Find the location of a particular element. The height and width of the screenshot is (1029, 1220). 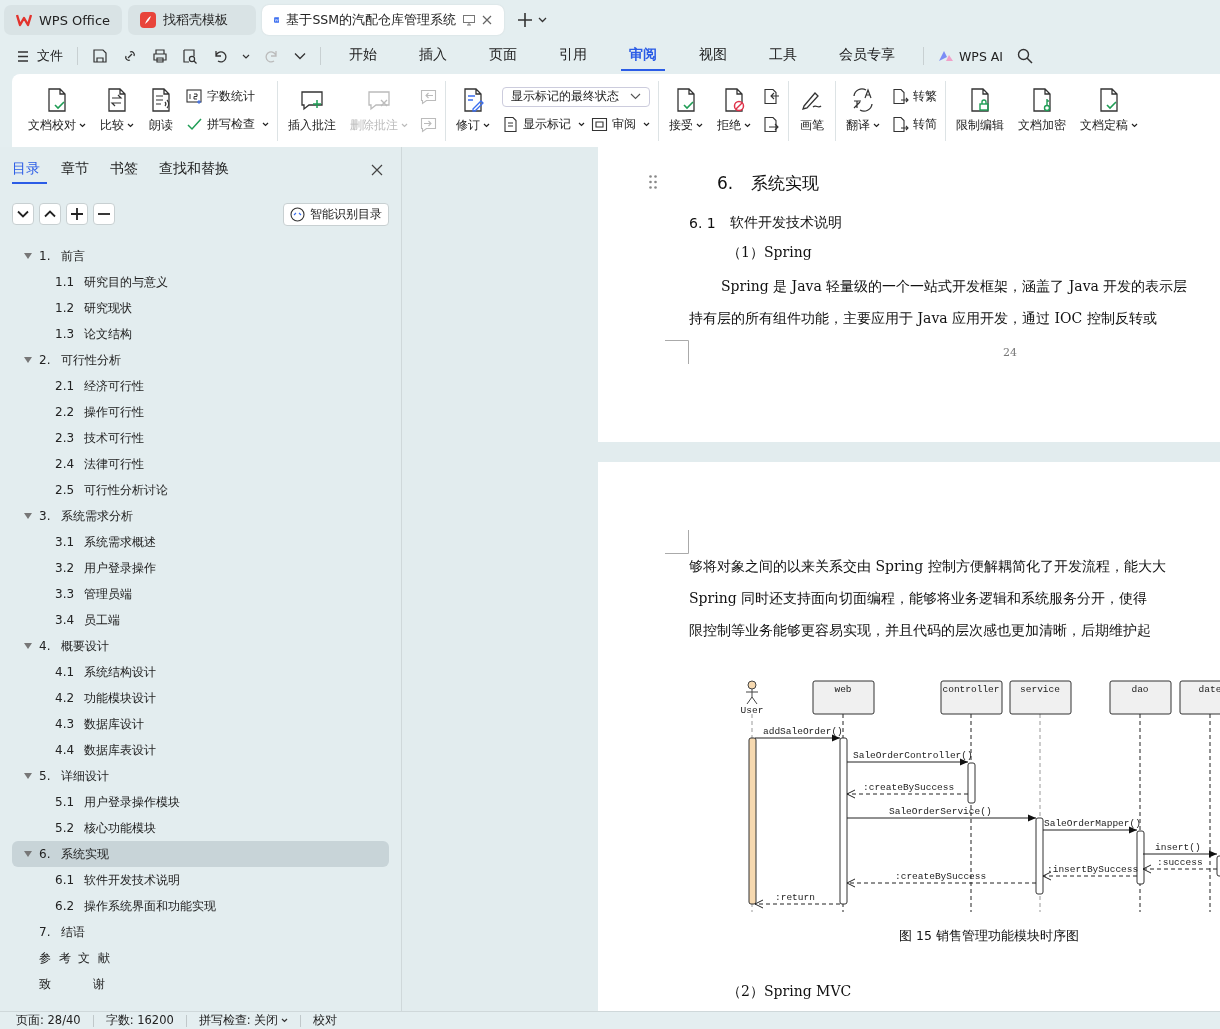

pane-tab: 目录 is located at coordinates (29, 170).